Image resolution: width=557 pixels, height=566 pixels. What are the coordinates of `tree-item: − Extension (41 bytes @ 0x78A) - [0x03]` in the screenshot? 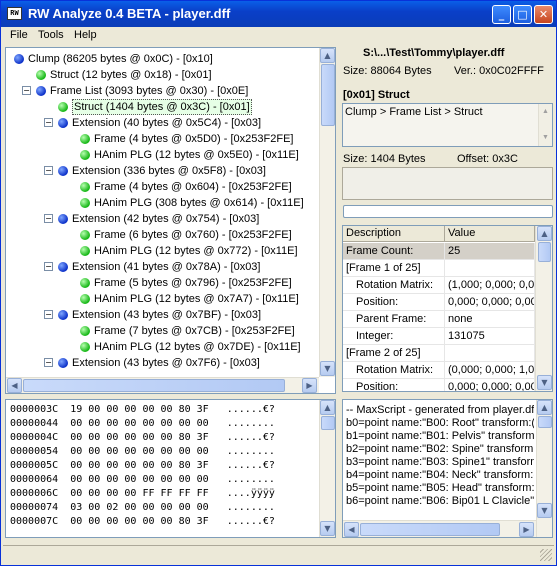 It's located at (162, 267).